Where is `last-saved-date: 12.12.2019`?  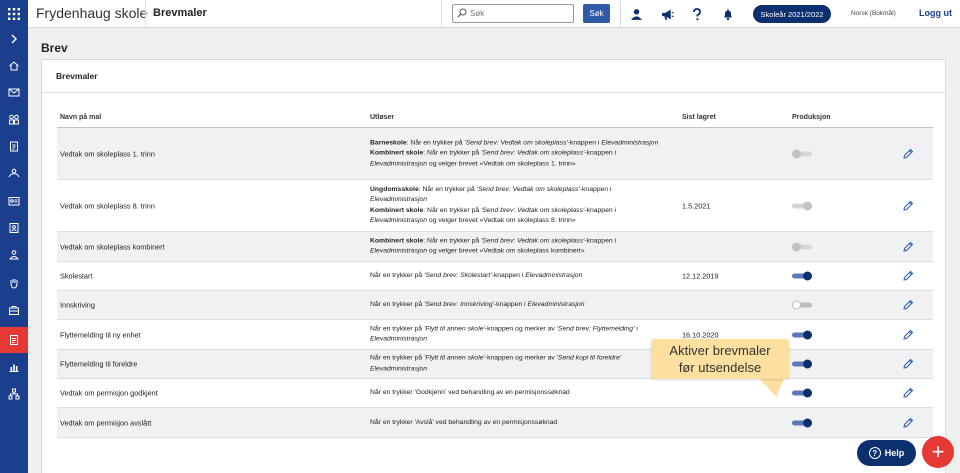 last-saved-date: 12.12.2019 is located at coordinates (700, 276).